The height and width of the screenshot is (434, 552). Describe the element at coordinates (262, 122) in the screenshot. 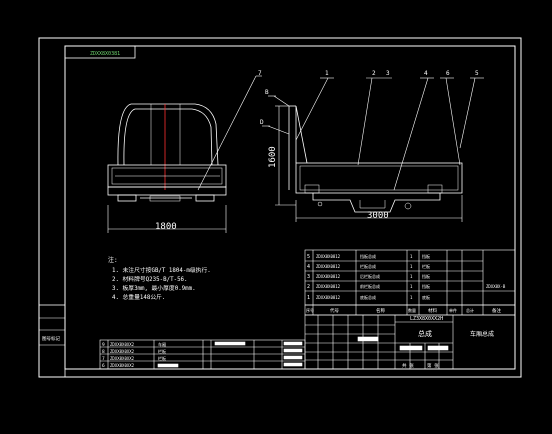

I see `callout-d: D` at that location.